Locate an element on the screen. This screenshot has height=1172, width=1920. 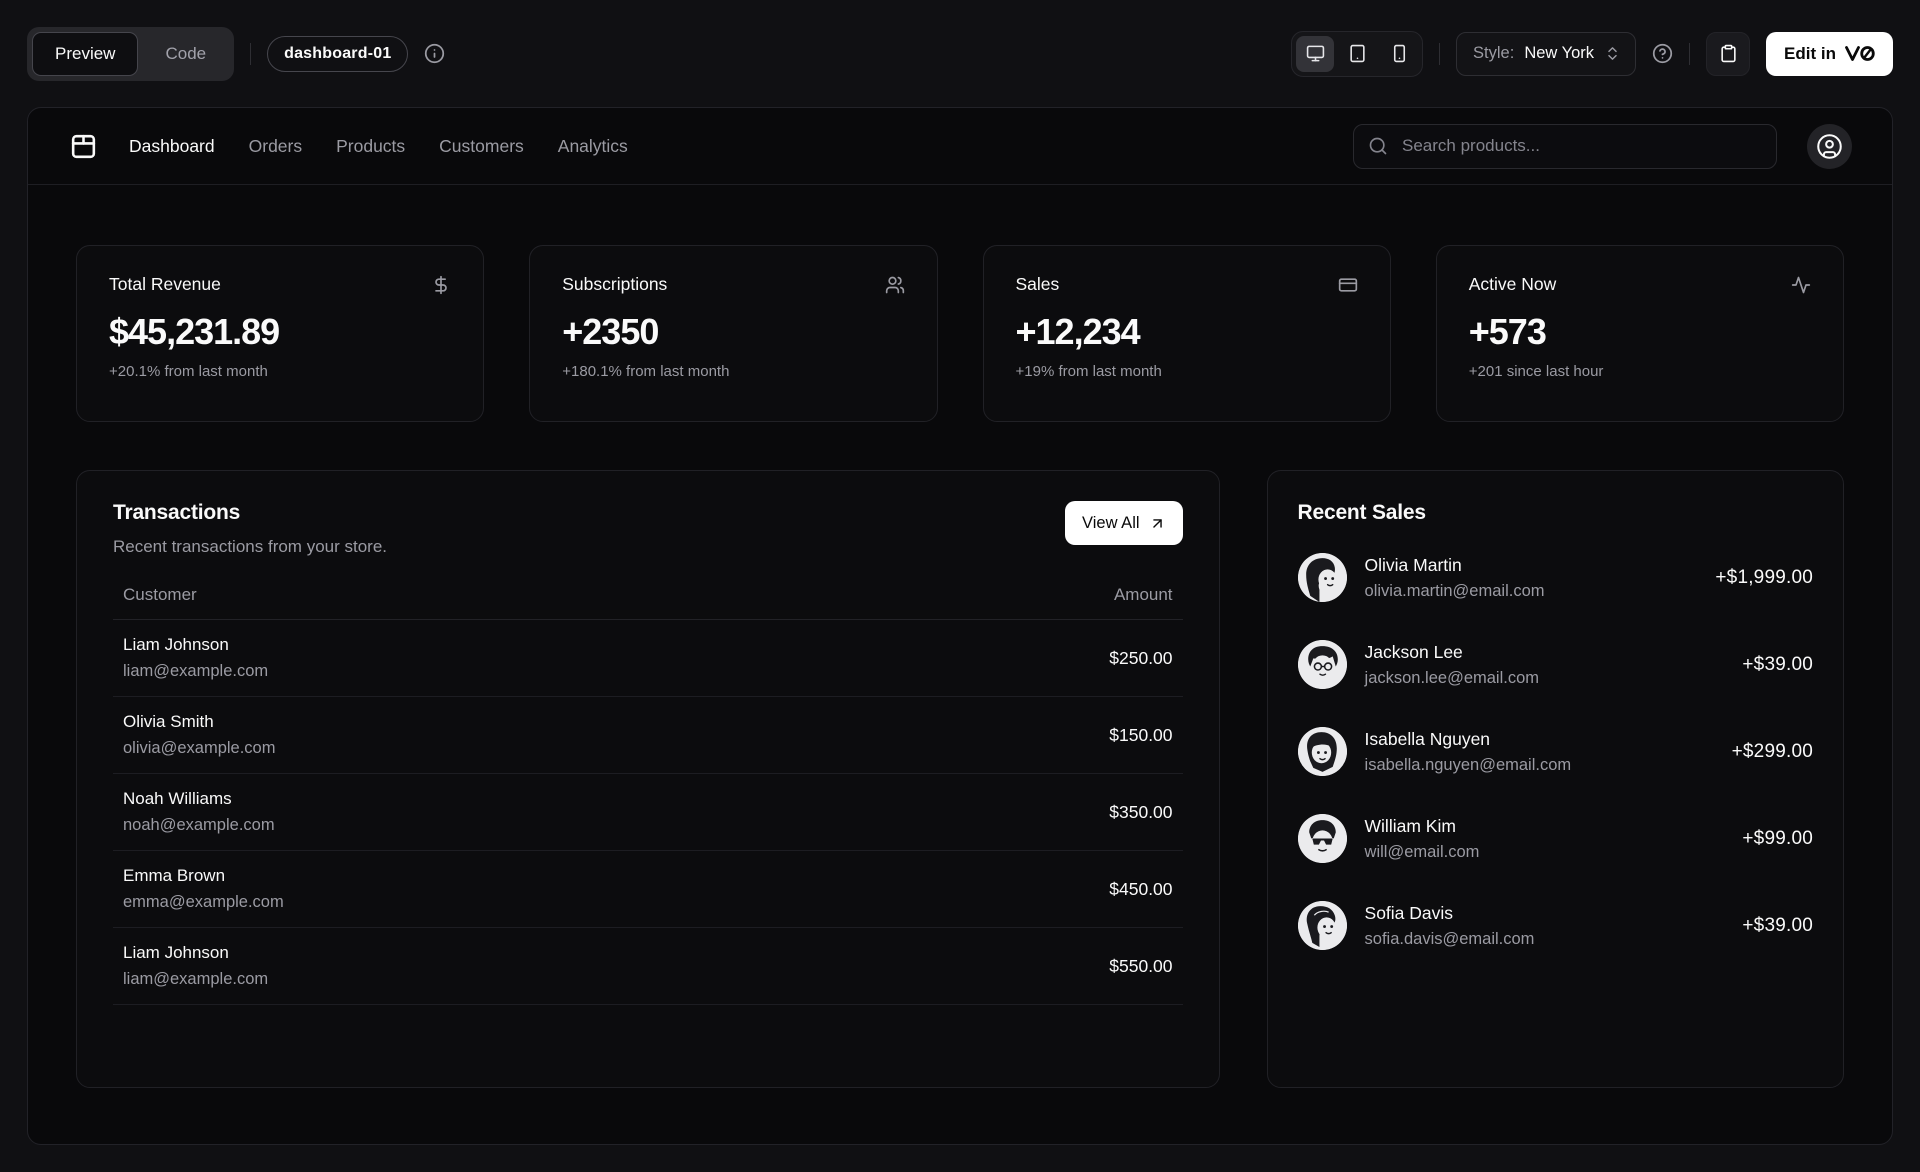
v0-logo-icon is located at coordinates (1860, 53).